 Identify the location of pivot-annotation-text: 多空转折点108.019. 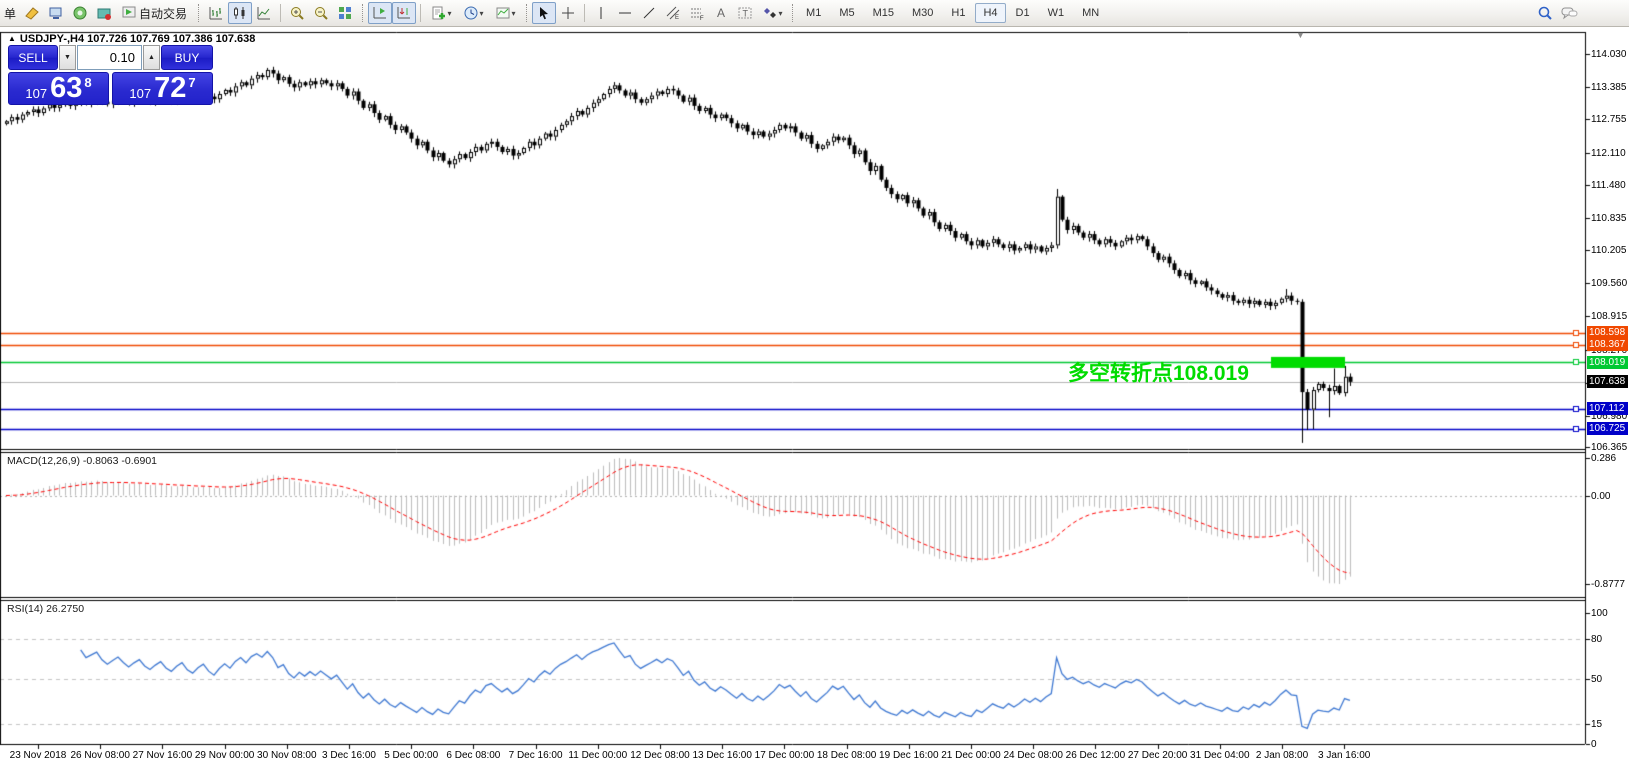
(1158, 372).